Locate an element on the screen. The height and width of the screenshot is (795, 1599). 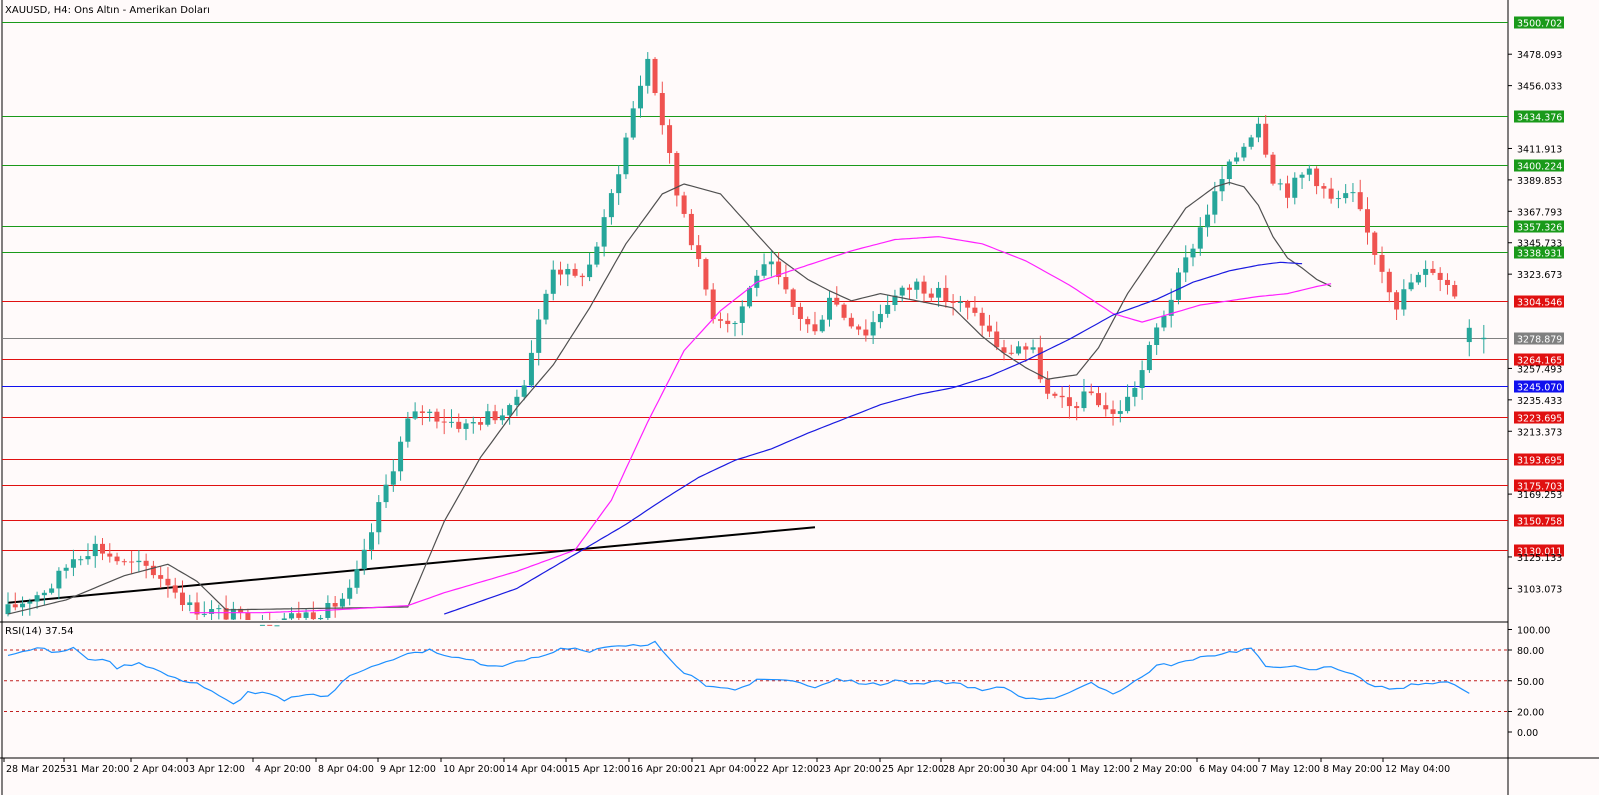
time-tick-label: 30 Apr 04:00 is located at coordinates (1037, 769).